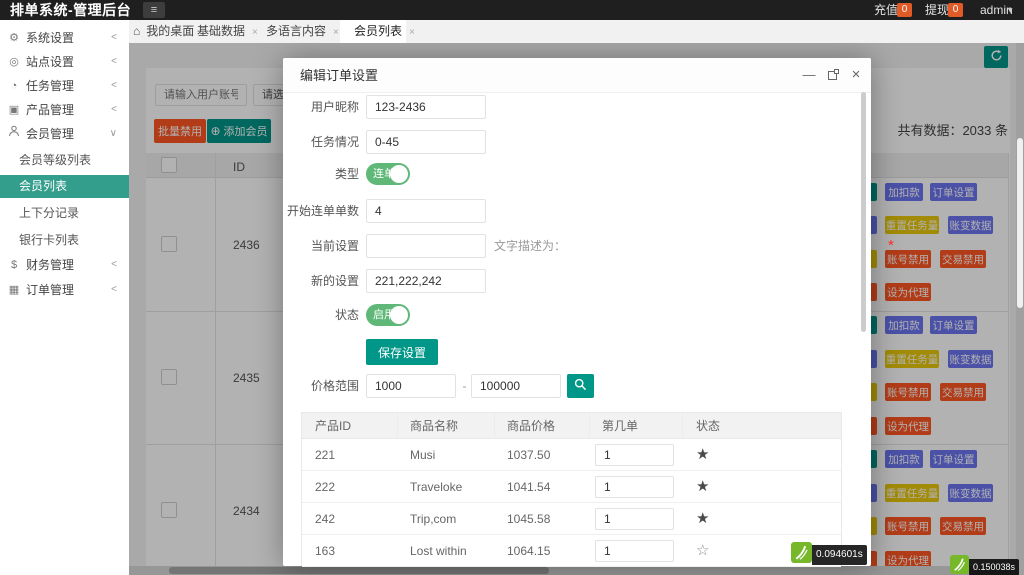  I want to click on sidebar-item-member-list: 会员列表, so click(64, 186).